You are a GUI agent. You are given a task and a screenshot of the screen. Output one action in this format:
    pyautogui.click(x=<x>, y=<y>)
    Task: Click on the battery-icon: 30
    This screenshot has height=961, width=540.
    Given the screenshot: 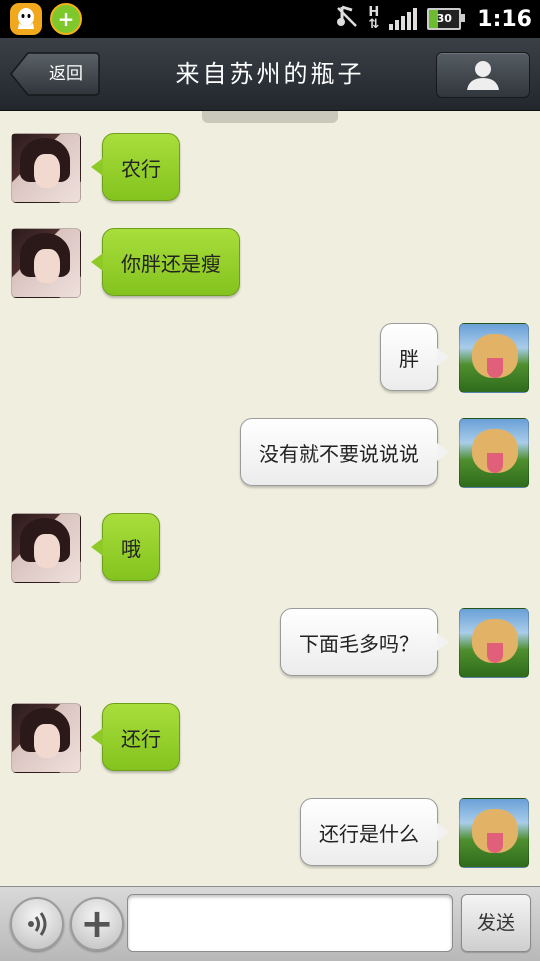 What is the action you would take?
    pyautogui.click(x=446, y=19)
    